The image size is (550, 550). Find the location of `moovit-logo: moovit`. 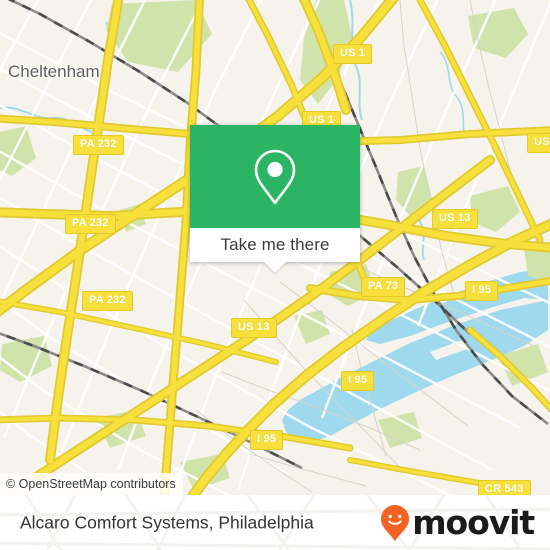

moovit-logo: moovit is located at coordinates (457, 522).